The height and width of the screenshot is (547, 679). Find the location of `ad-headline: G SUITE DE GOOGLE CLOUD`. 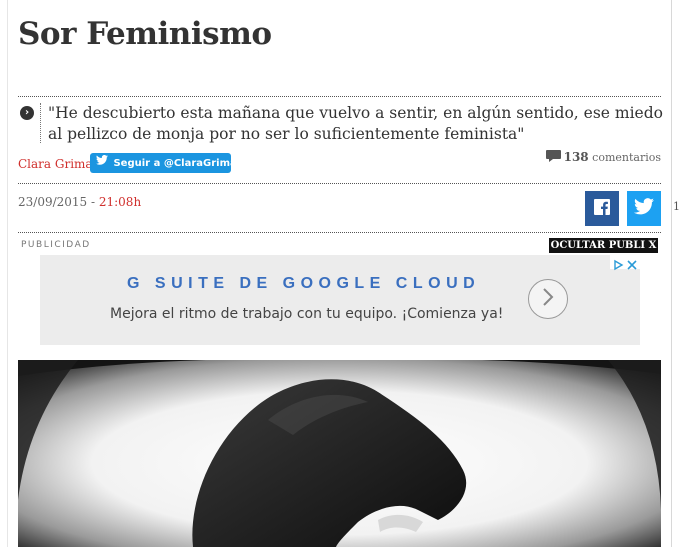

ad-headline: G SUITE DE GOOGLE CLOUD is located at coordinates (304, 283).